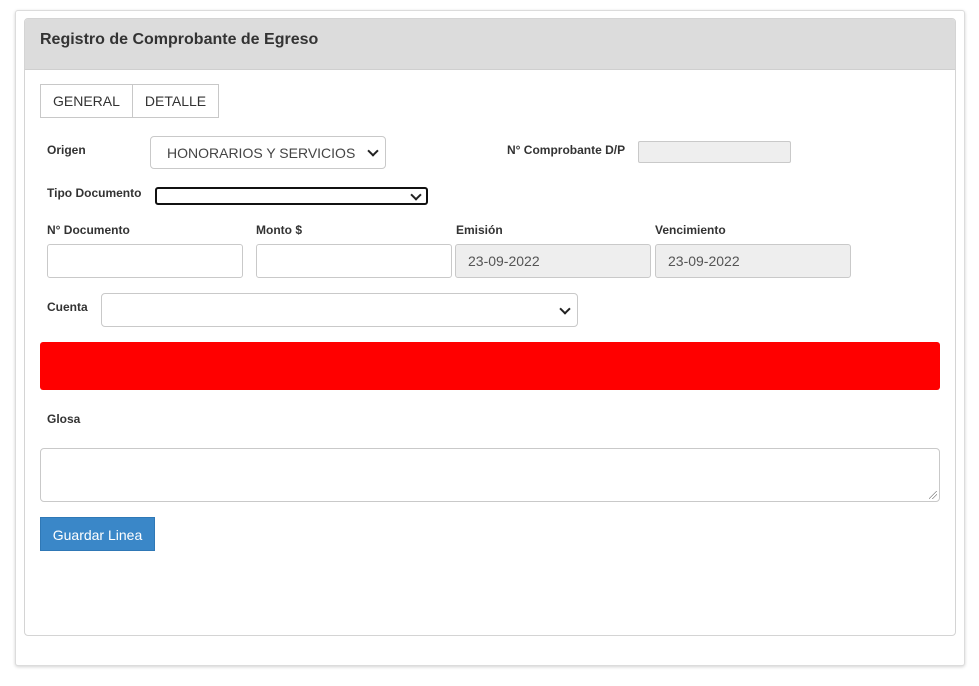 This screenshot has width=979, height=686. I want to click on tab-bar: GENERAL DETALLE, so click(130, 101).